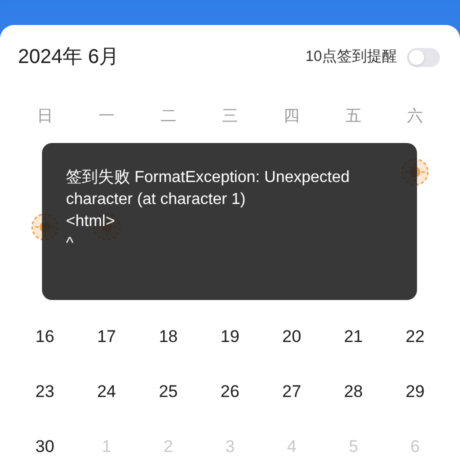 The image size is (460, 460). Describe the element at coordinates (292, 391) in the screenshot. I see `day-number: 27` at that location.